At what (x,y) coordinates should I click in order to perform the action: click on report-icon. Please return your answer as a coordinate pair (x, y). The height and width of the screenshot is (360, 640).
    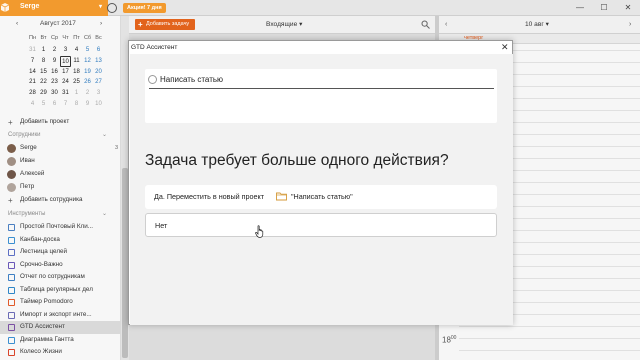
    Looking at the image, I should click on (11, 277).